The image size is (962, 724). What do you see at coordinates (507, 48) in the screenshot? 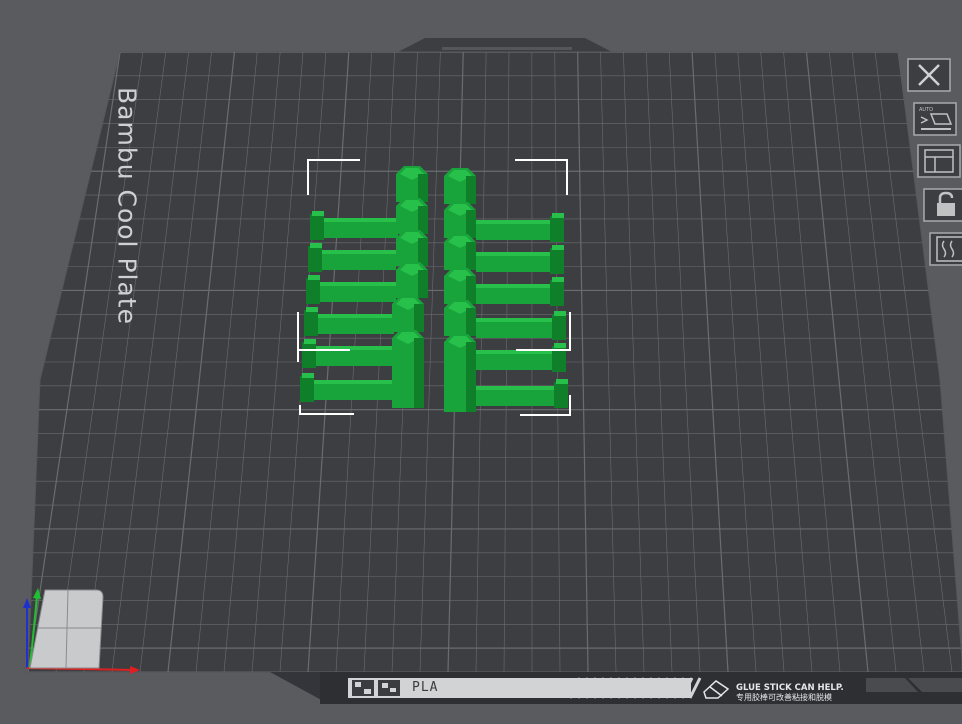
I see `plate-tab-slot` at bounding box center [507, 48].